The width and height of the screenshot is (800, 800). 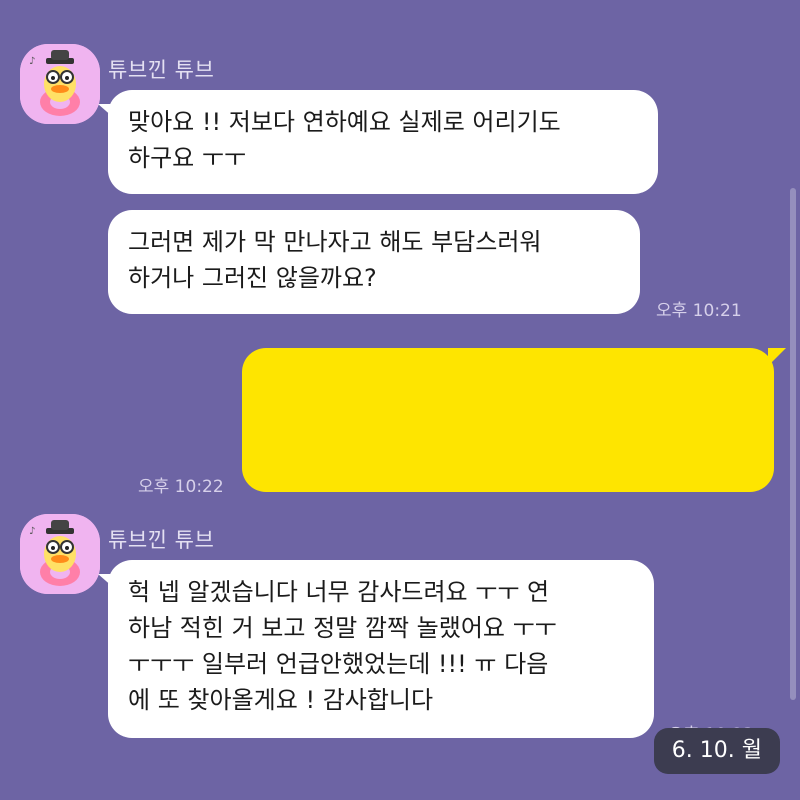 I want to click on my-message-bubble, so click(x=514, y=420).